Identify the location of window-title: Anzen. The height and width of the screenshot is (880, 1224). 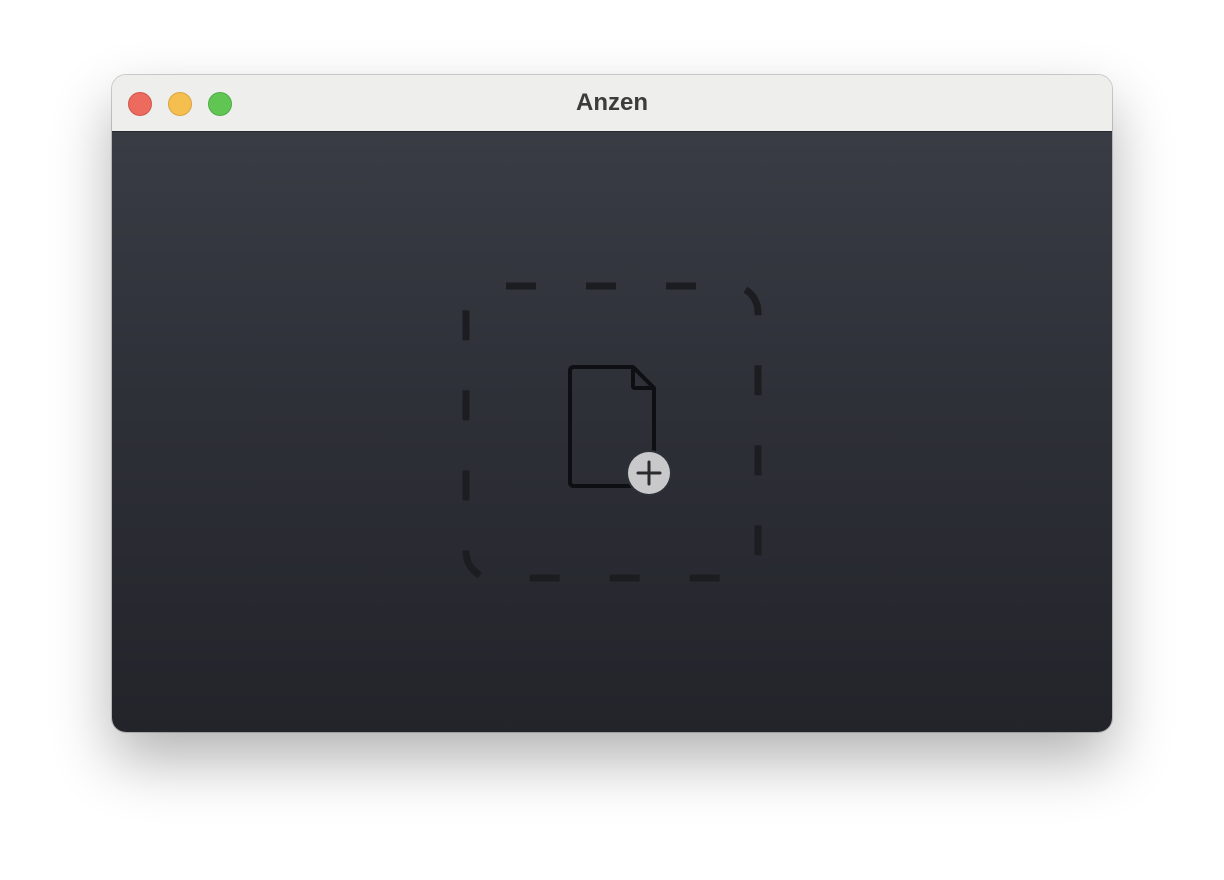
(612, 102).